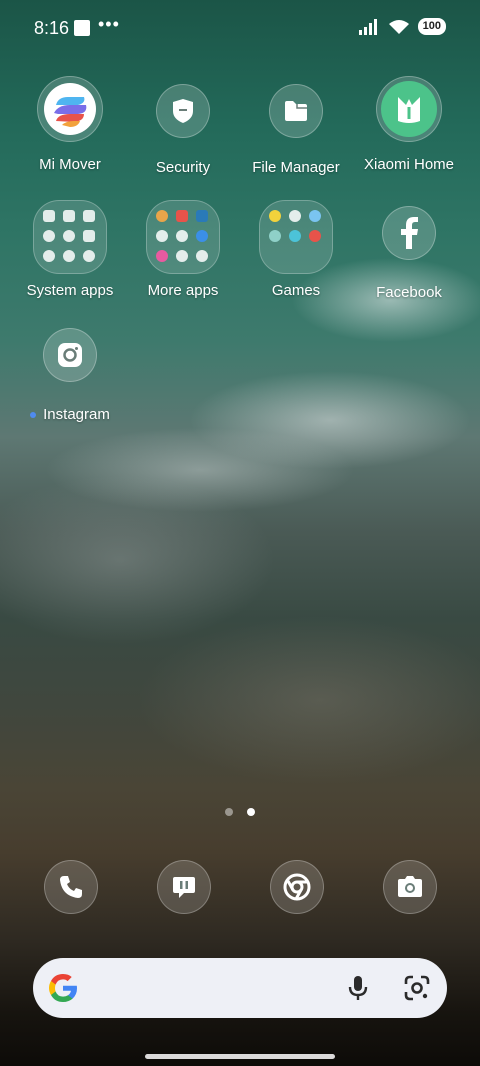 This screenshot has width=480, height=1066. What do you see at coordinates (296, 167) in the screenshot?
I see `app-label: File Manager` at bounding box center [296, 167].